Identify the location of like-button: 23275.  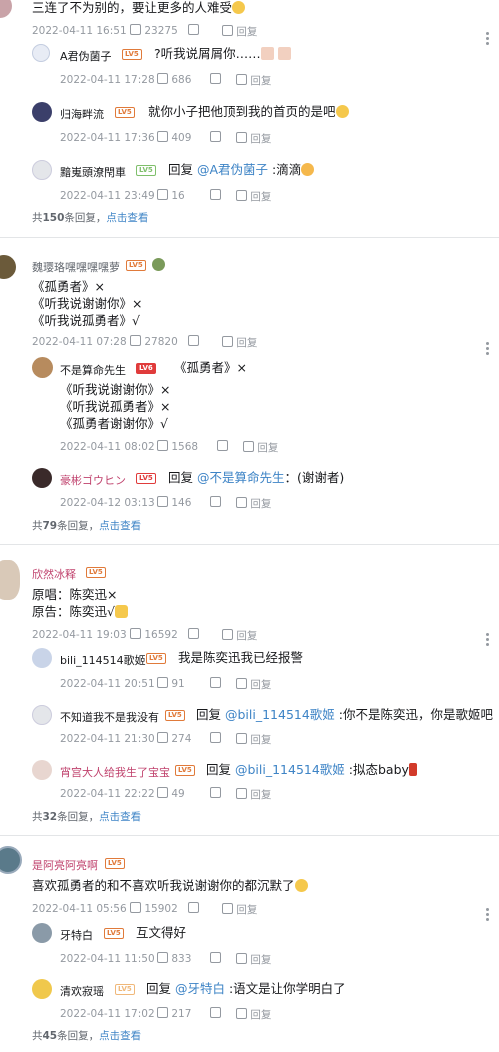
(154, 30).